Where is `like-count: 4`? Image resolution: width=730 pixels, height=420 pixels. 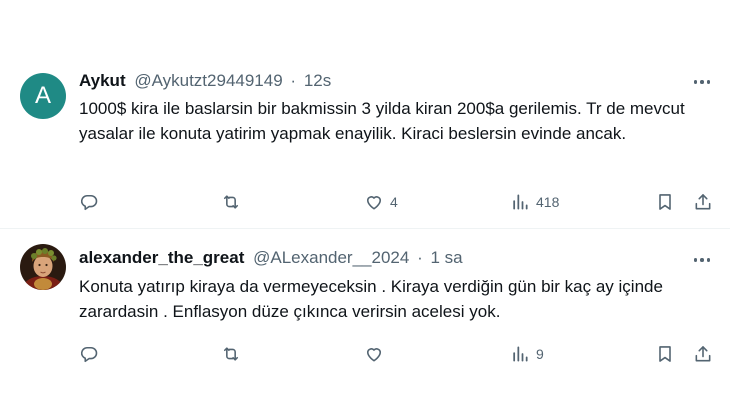
like-count: 4 is located at coordinates (394, 202).